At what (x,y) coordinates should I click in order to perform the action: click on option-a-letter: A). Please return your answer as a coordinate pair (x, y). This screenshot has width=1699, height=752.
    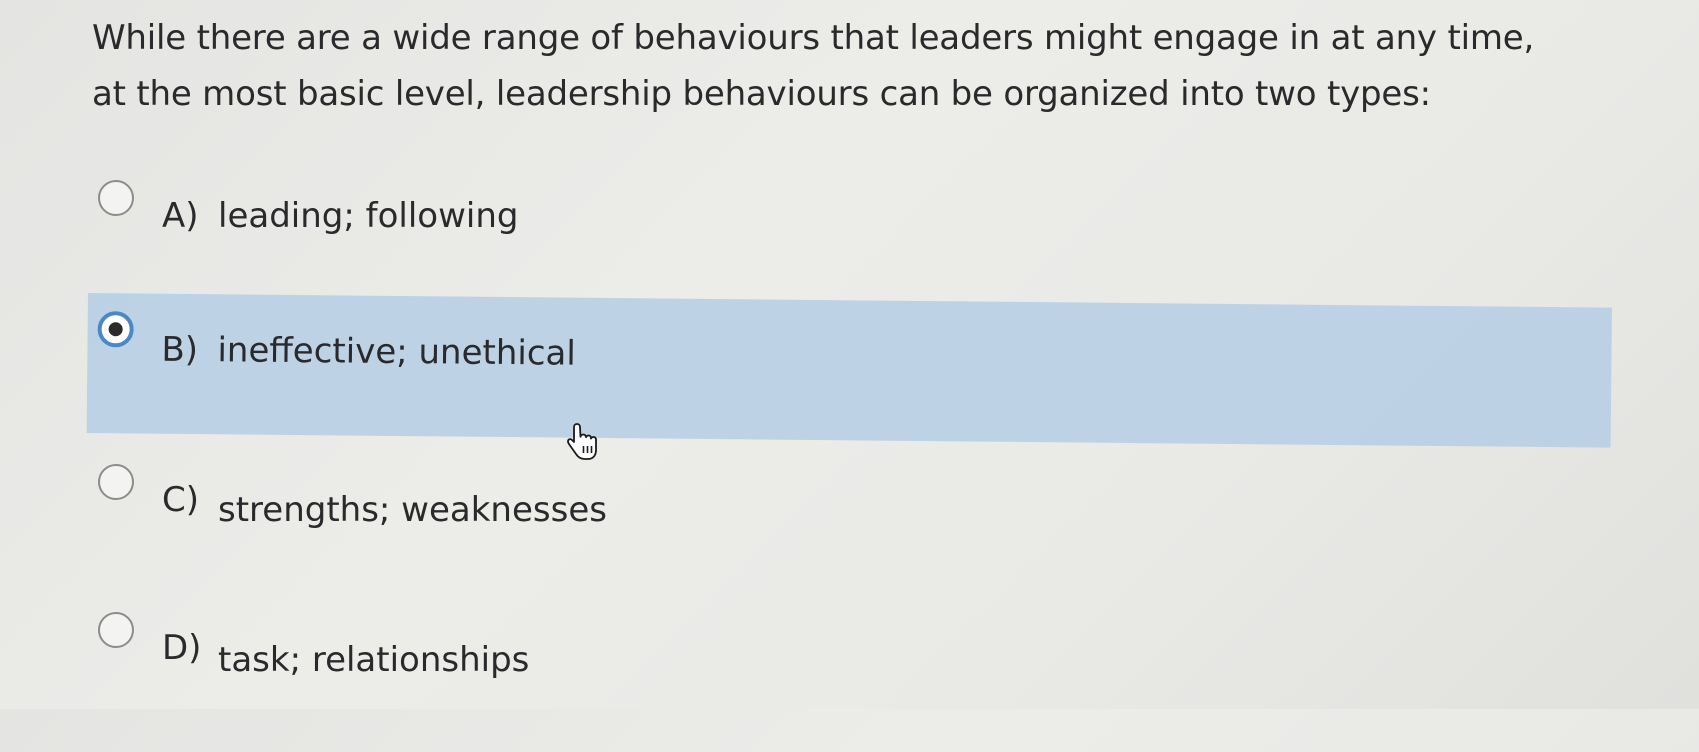
    Looking at the image, I should click on (180, 216).